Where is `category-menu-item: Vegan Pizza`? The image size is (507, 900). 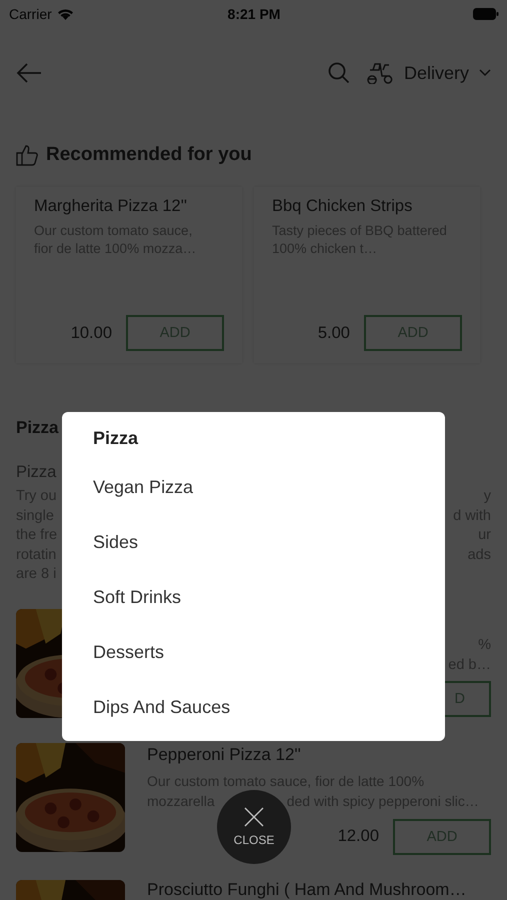
category-menu-item: Vegan Pizza is located at coordinates (253, 487).